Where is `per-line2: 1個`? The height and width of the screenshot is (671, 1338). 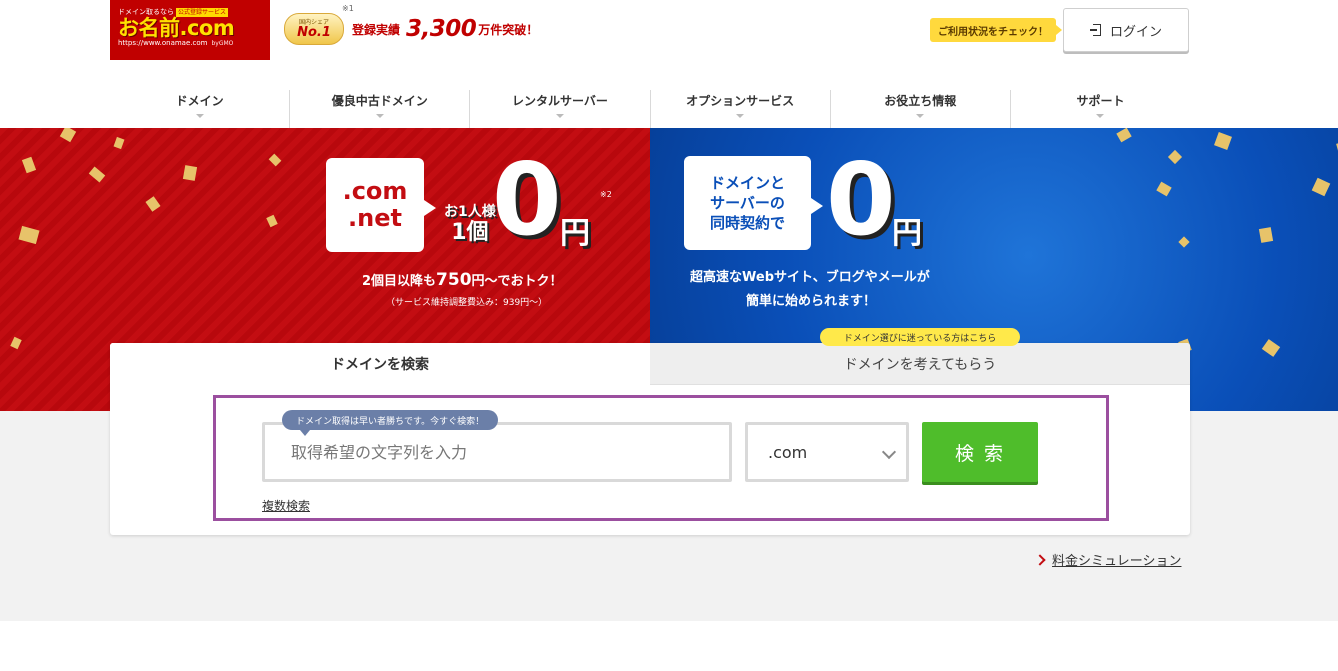 per-line2: 1個 is located at coordinates (470, 232).